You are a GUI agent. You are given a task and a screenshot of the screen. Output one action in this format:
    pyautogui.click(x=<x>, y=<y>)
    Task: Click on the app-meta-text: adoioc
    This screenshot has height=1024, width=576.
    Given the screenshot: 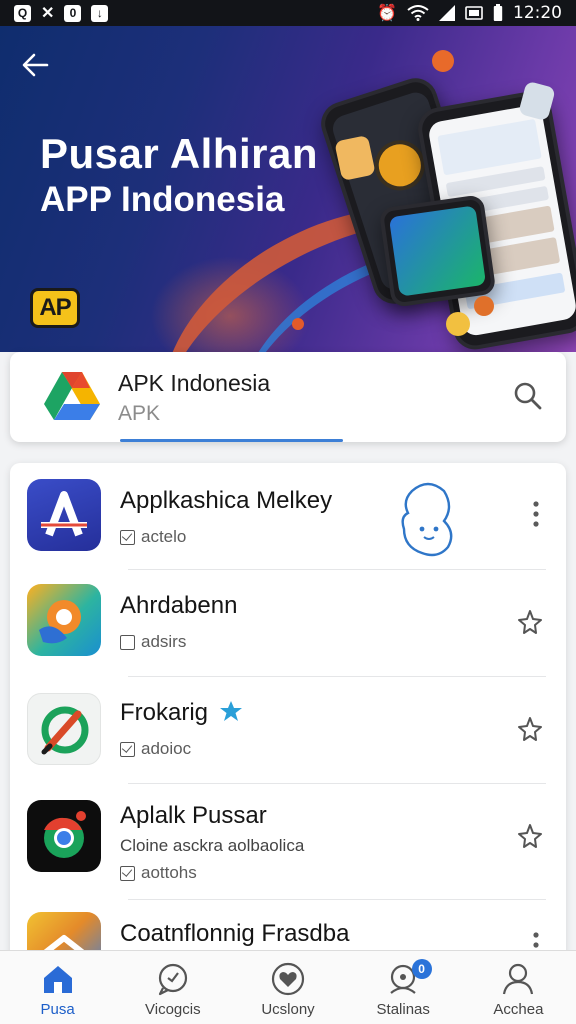 What is the action you would take?
    pyautogui.click(x=166, y=748)
    